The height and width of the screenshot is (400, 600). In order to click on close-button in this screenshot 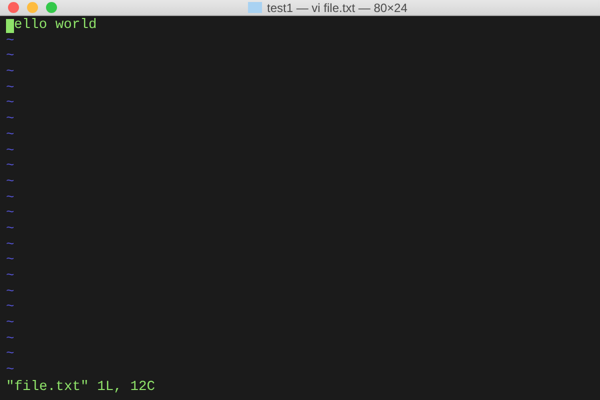, I will do `click(13, 7)`.